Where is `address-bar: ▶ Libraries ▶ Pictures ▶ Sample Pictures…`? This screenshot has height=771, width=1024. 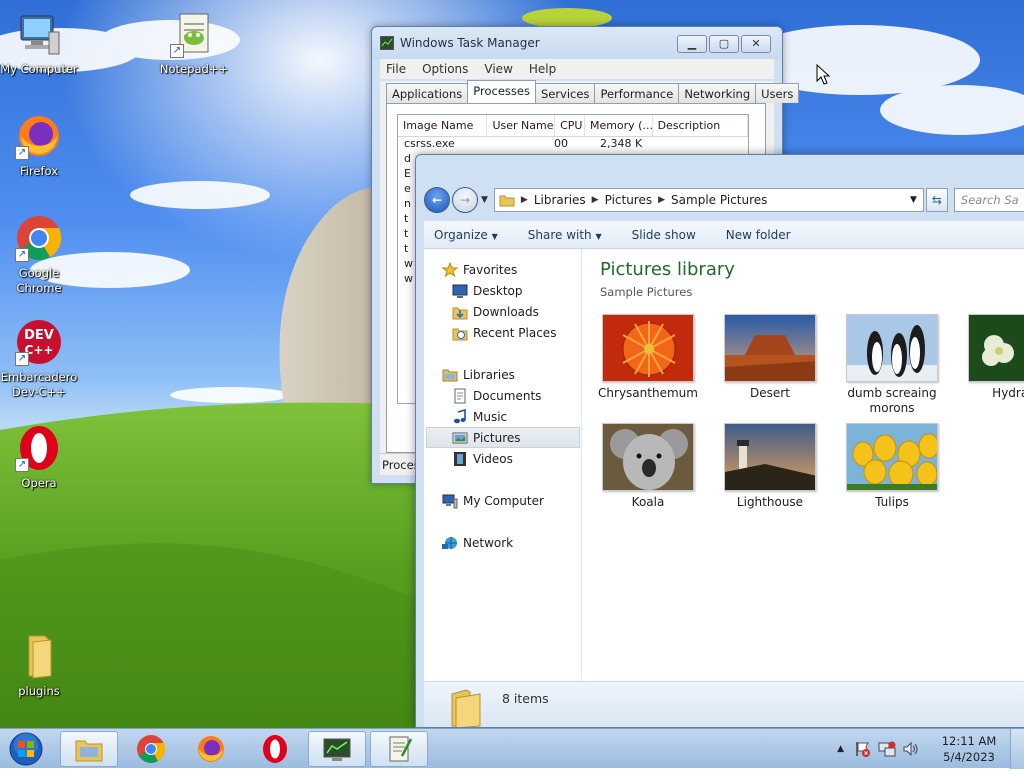 address-bar: ▶ Libraries ▶ Pictures ▶ Sample Pictures… is located at coordinates (708, 200).